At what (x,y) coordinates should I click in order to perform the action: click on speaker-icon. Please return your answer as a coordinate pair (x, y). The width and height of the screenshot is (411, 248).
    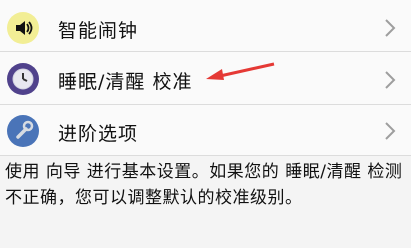
    Looking at the image, I should click on (23, 28).